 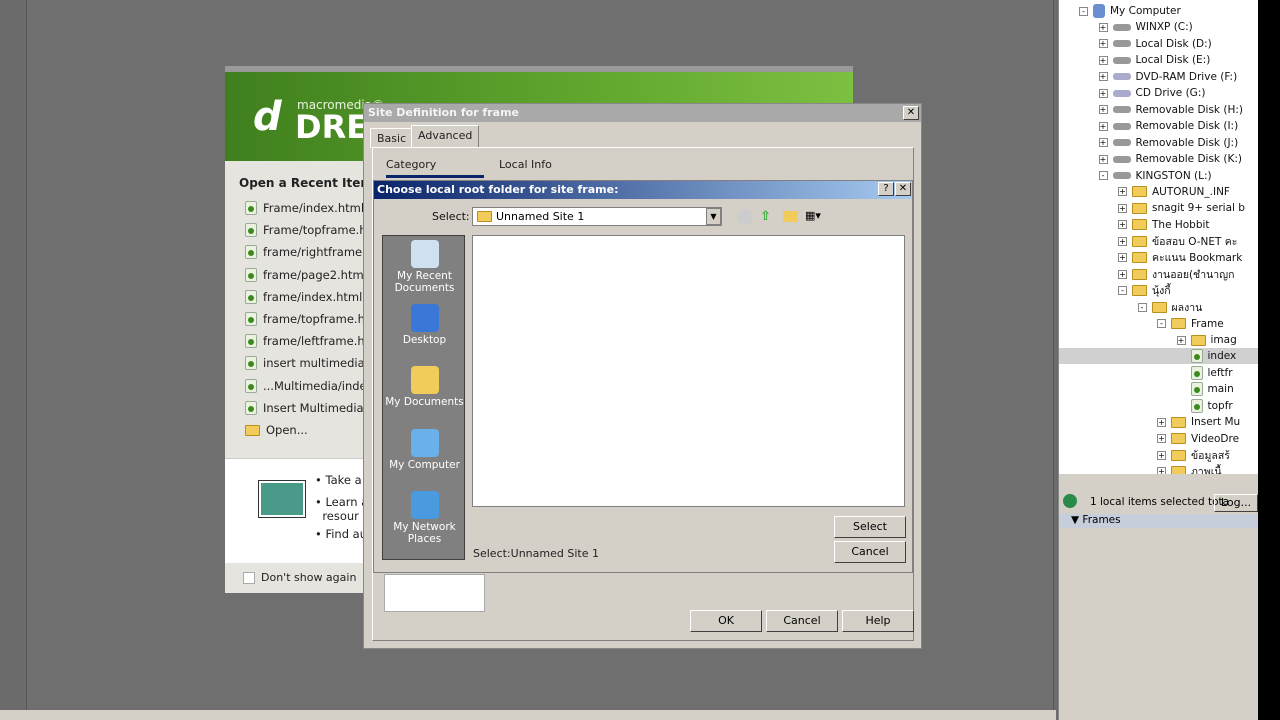 What do you see at coordinates (1160, 502) in the screenshot?
I see `files-status: 1 local items selected tota` at bounding box center [1160, 502].